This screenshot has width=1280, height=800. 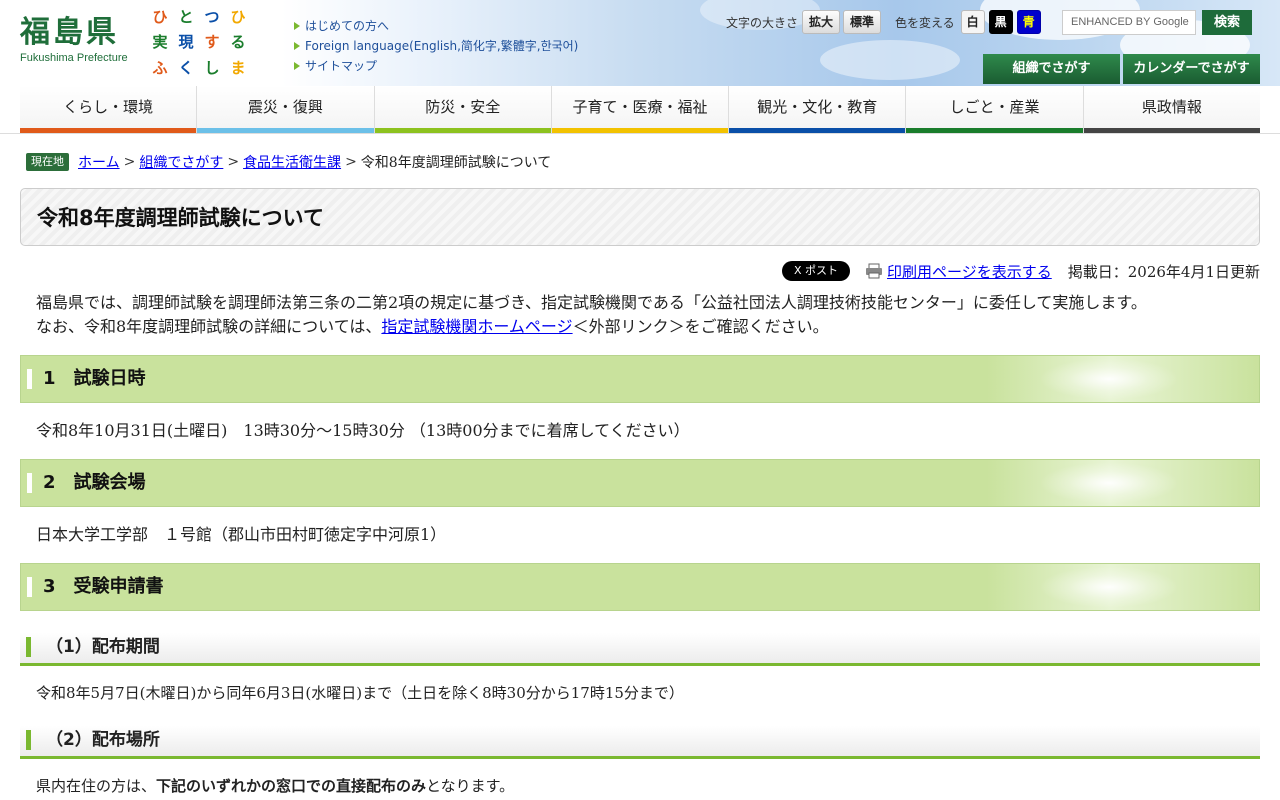 What do you see at coordinates (291, 786) in the screenshot?
I see `distribution-place-bold: 下記のいずれかの窓口での直接配布のみ` at bounding box center [291, 786].